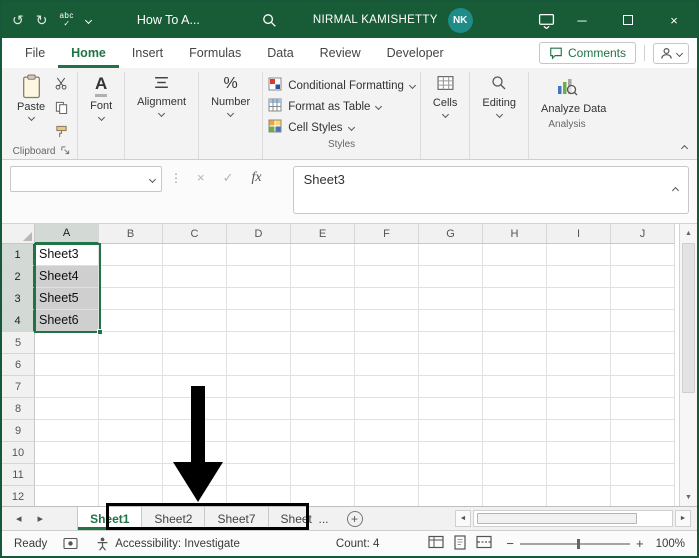 The height and width of the screenshot is (558, 699). I want to click on row-header-10: 10, so click(18, 453).